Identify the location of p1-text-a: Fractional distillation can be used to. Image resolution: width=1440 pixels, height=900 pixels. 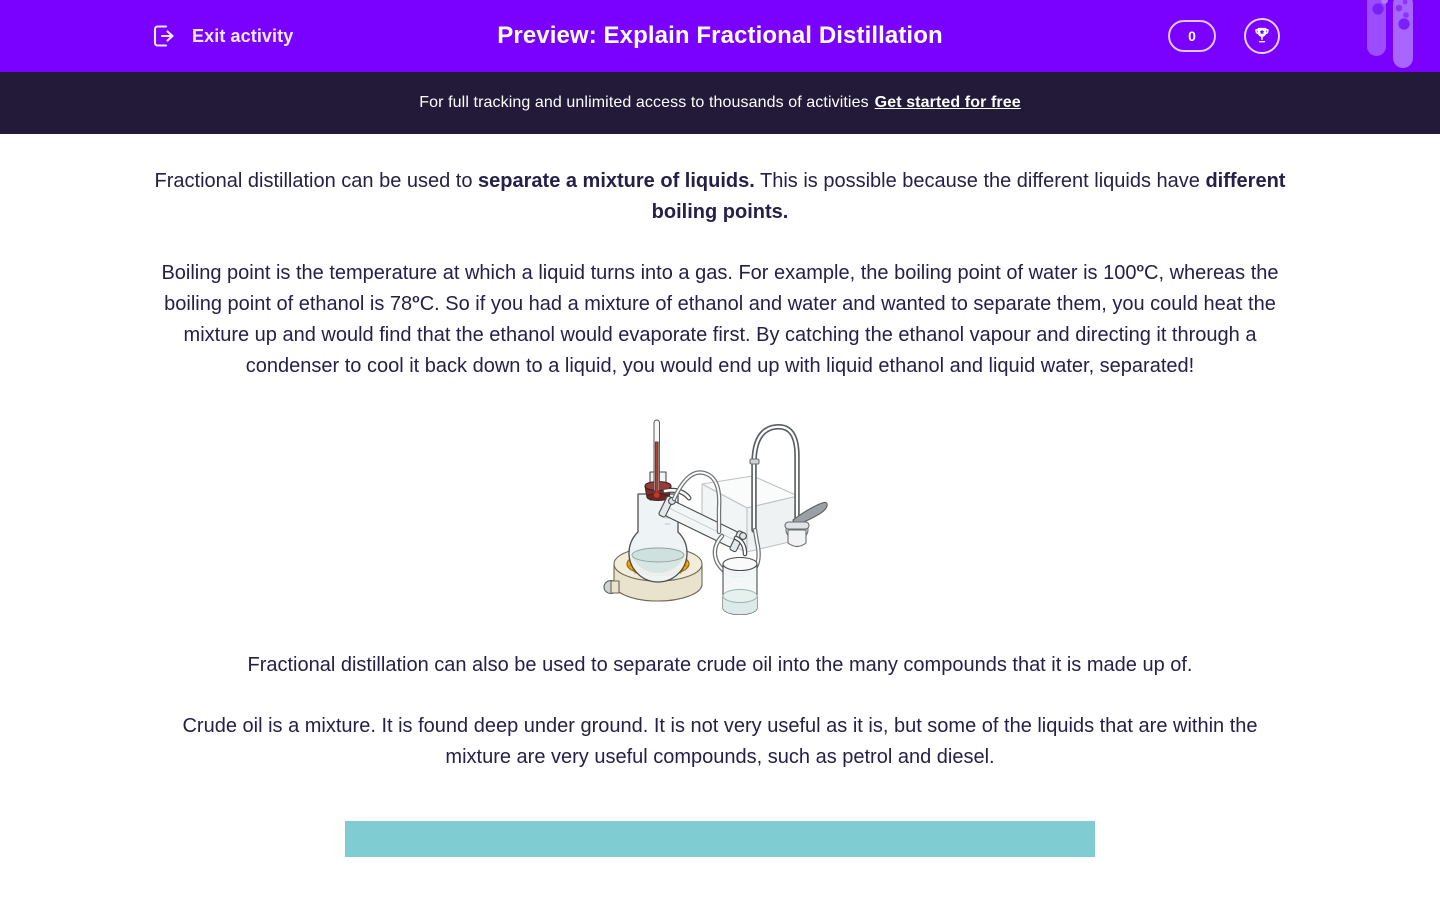
(316, 181).